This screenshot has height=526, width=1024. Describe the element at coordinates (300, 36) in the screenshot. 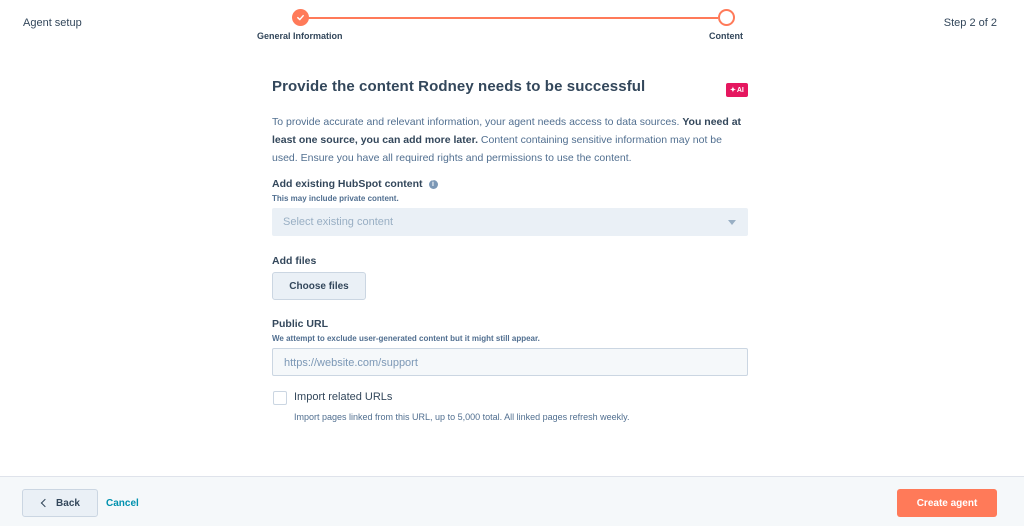

I see `step-label-general-information: General Information` at that location.